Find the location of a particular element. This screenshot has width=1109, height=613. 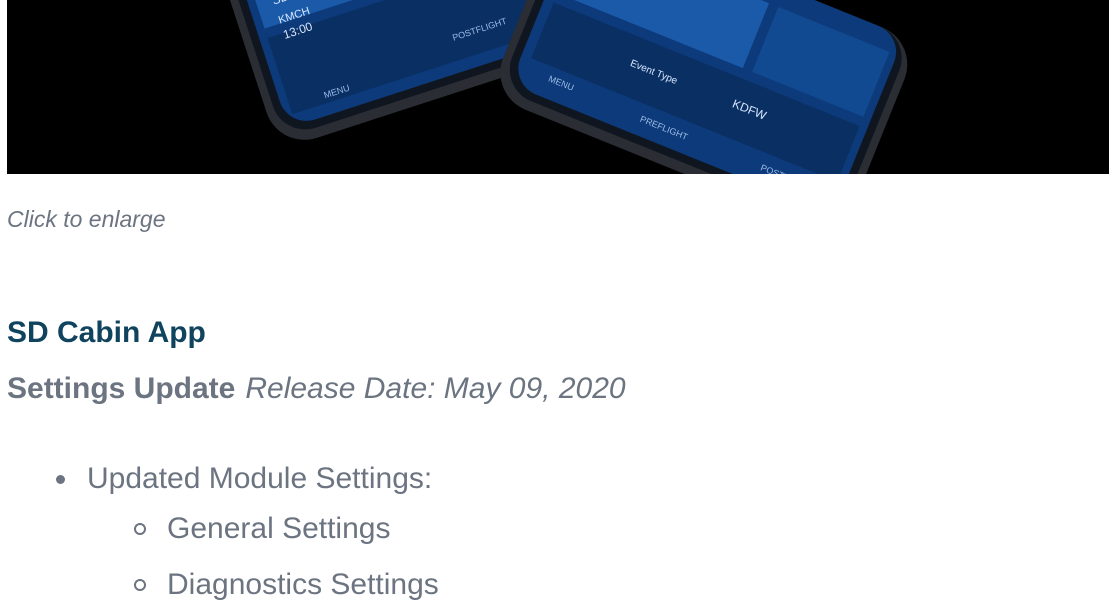

release-date: Release Date: May 09, 2020 is located at coordinates (435, 388).